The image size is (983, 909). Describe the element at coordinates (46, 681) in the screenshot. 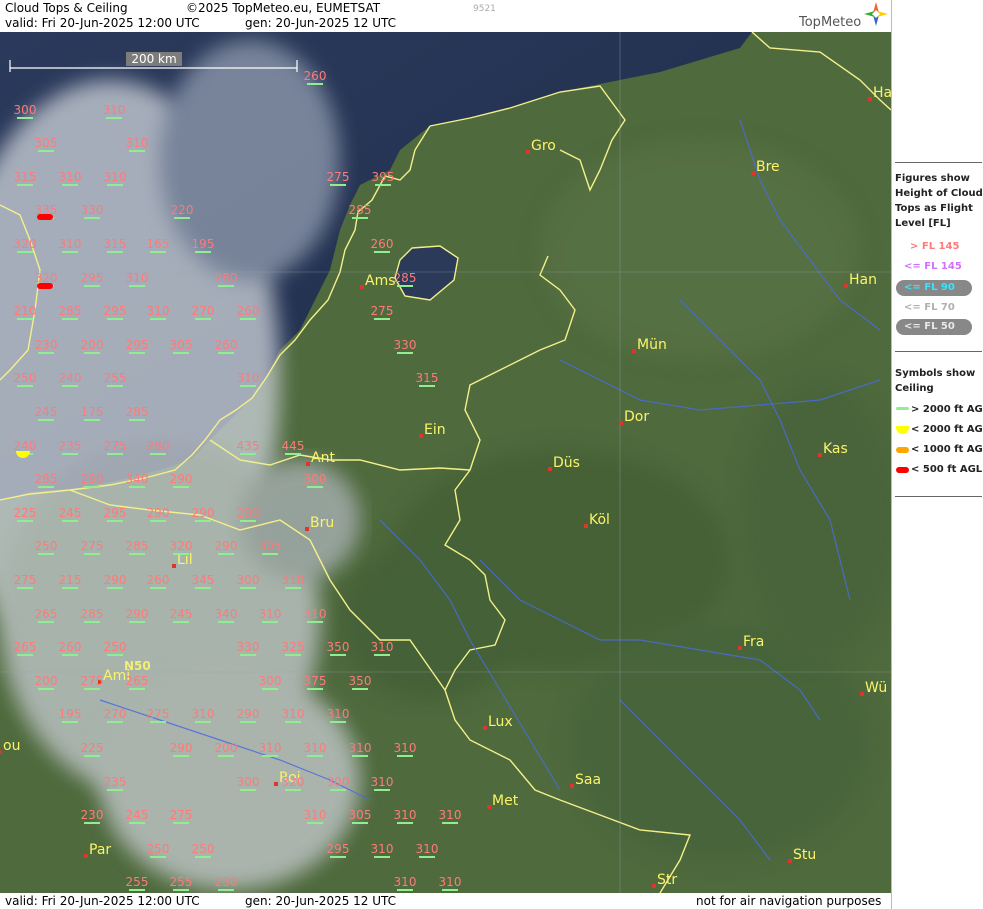

I see `cloud-top-value: 200` at that location.